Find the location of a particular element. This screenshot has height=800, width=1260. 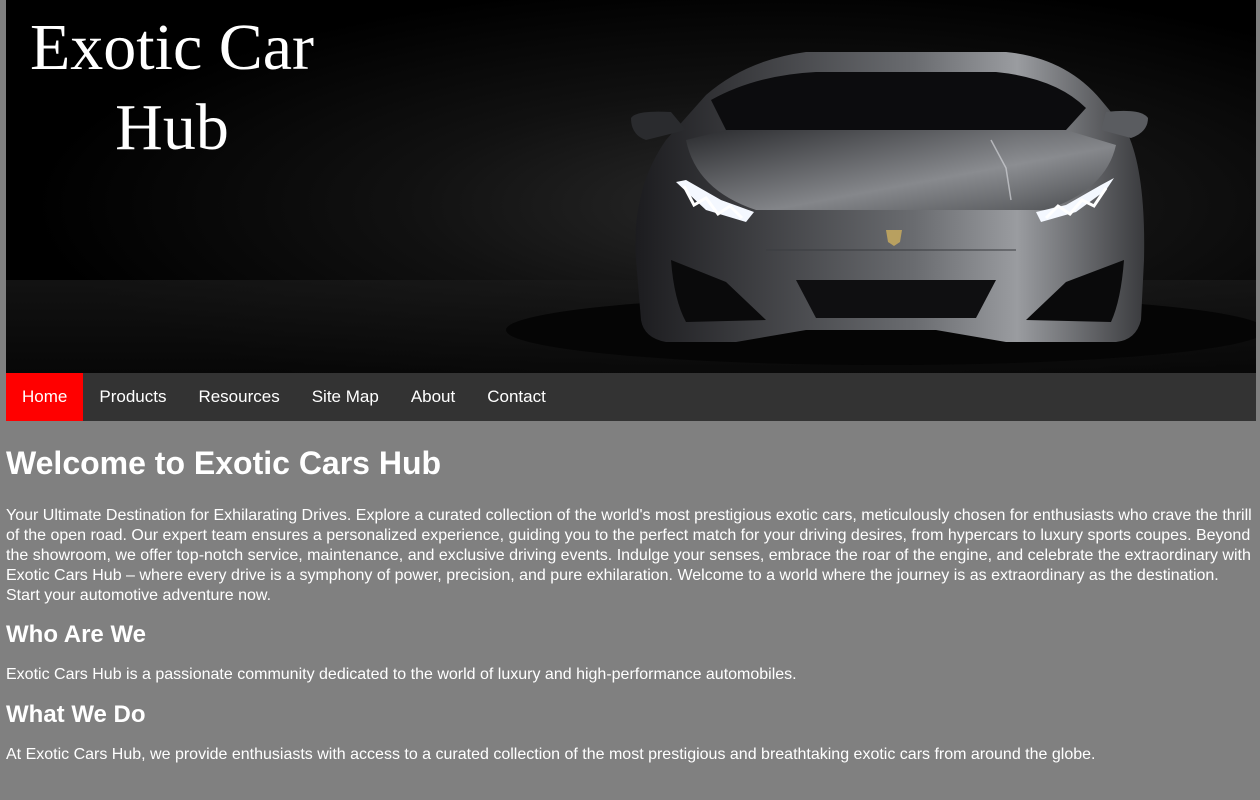

page-heading: Welcome to Exotic Cars Hub is located at coordinates (224, 463).